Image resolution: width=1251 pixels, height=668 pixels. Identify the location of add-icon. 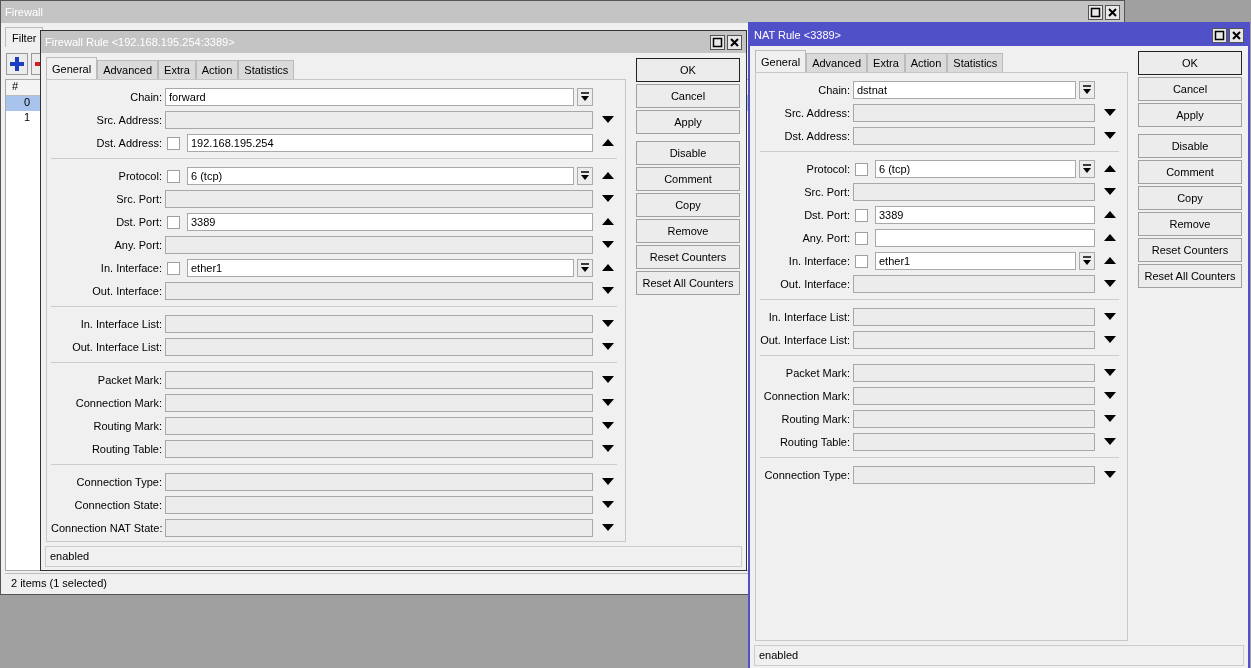
(17, 64).